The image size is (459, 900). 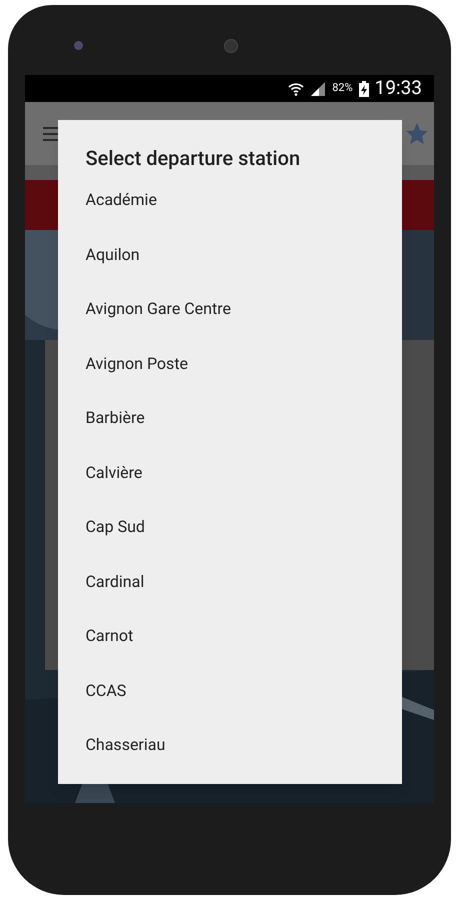 What do you see at coordinates (244, 542) in the screenshot?
I see `station-option: Cap Sud` at bounding box center [244, 542].